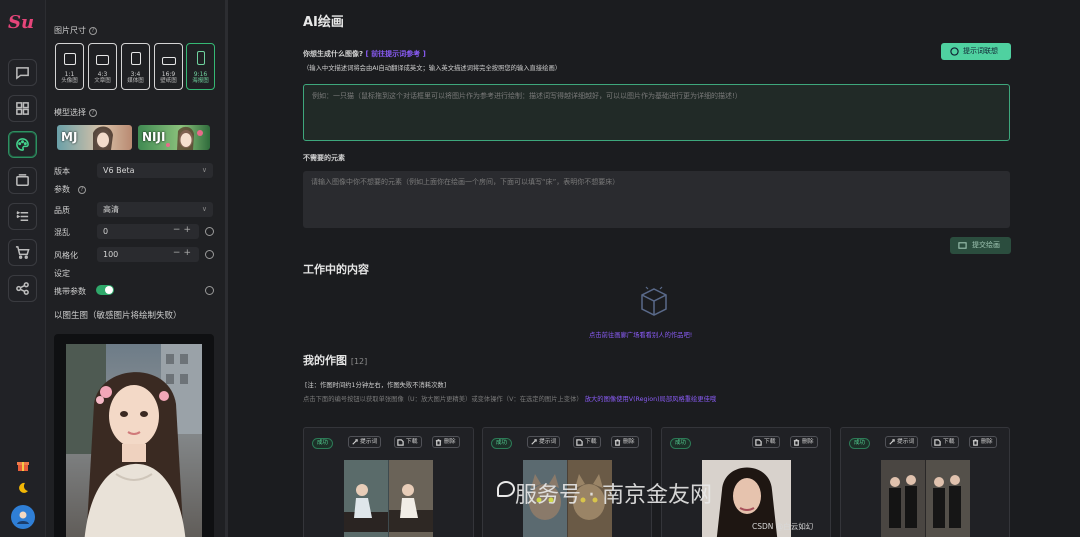 This screenshot has height=537, width=1080. What do you see at coordinates (135, 58) in the screenshot?
I see `portrait-icon` at bounding box center [135, 58].